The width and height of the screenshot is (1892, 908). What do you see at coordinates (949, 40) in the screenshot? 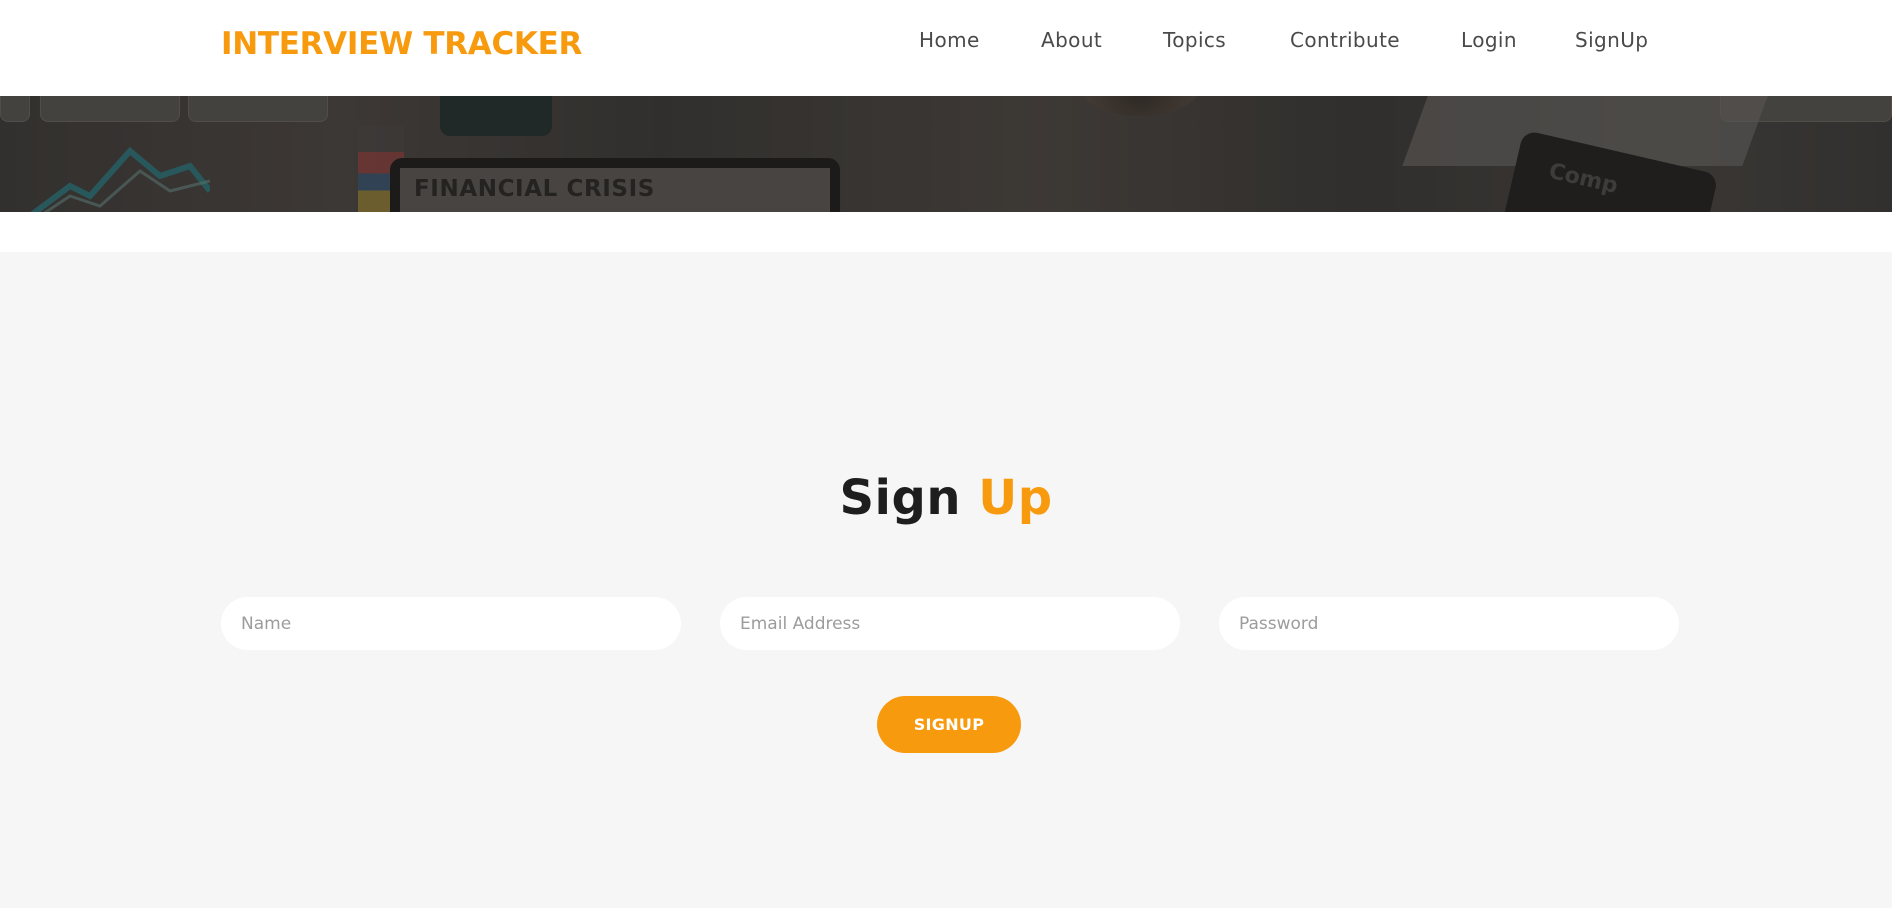
I see `nav-home: Home` at bounding box center [949, 40].